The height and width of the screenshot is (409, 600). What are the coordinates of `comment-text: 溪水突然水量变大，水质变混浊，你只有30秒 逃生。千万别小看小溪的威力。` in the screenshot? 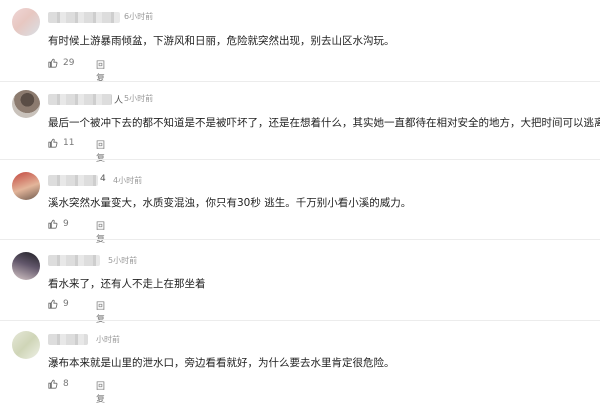 It's located at (230, 203).